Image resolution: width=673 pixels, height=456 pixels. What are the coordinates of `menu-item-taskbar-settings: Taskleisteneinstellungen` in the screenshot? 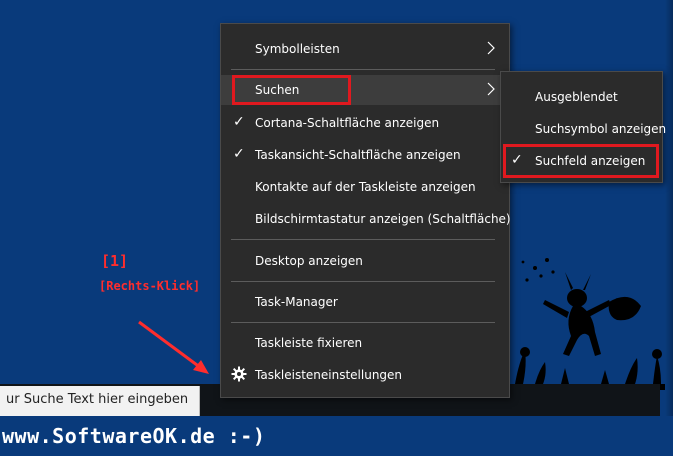 It's located at (365, 375).